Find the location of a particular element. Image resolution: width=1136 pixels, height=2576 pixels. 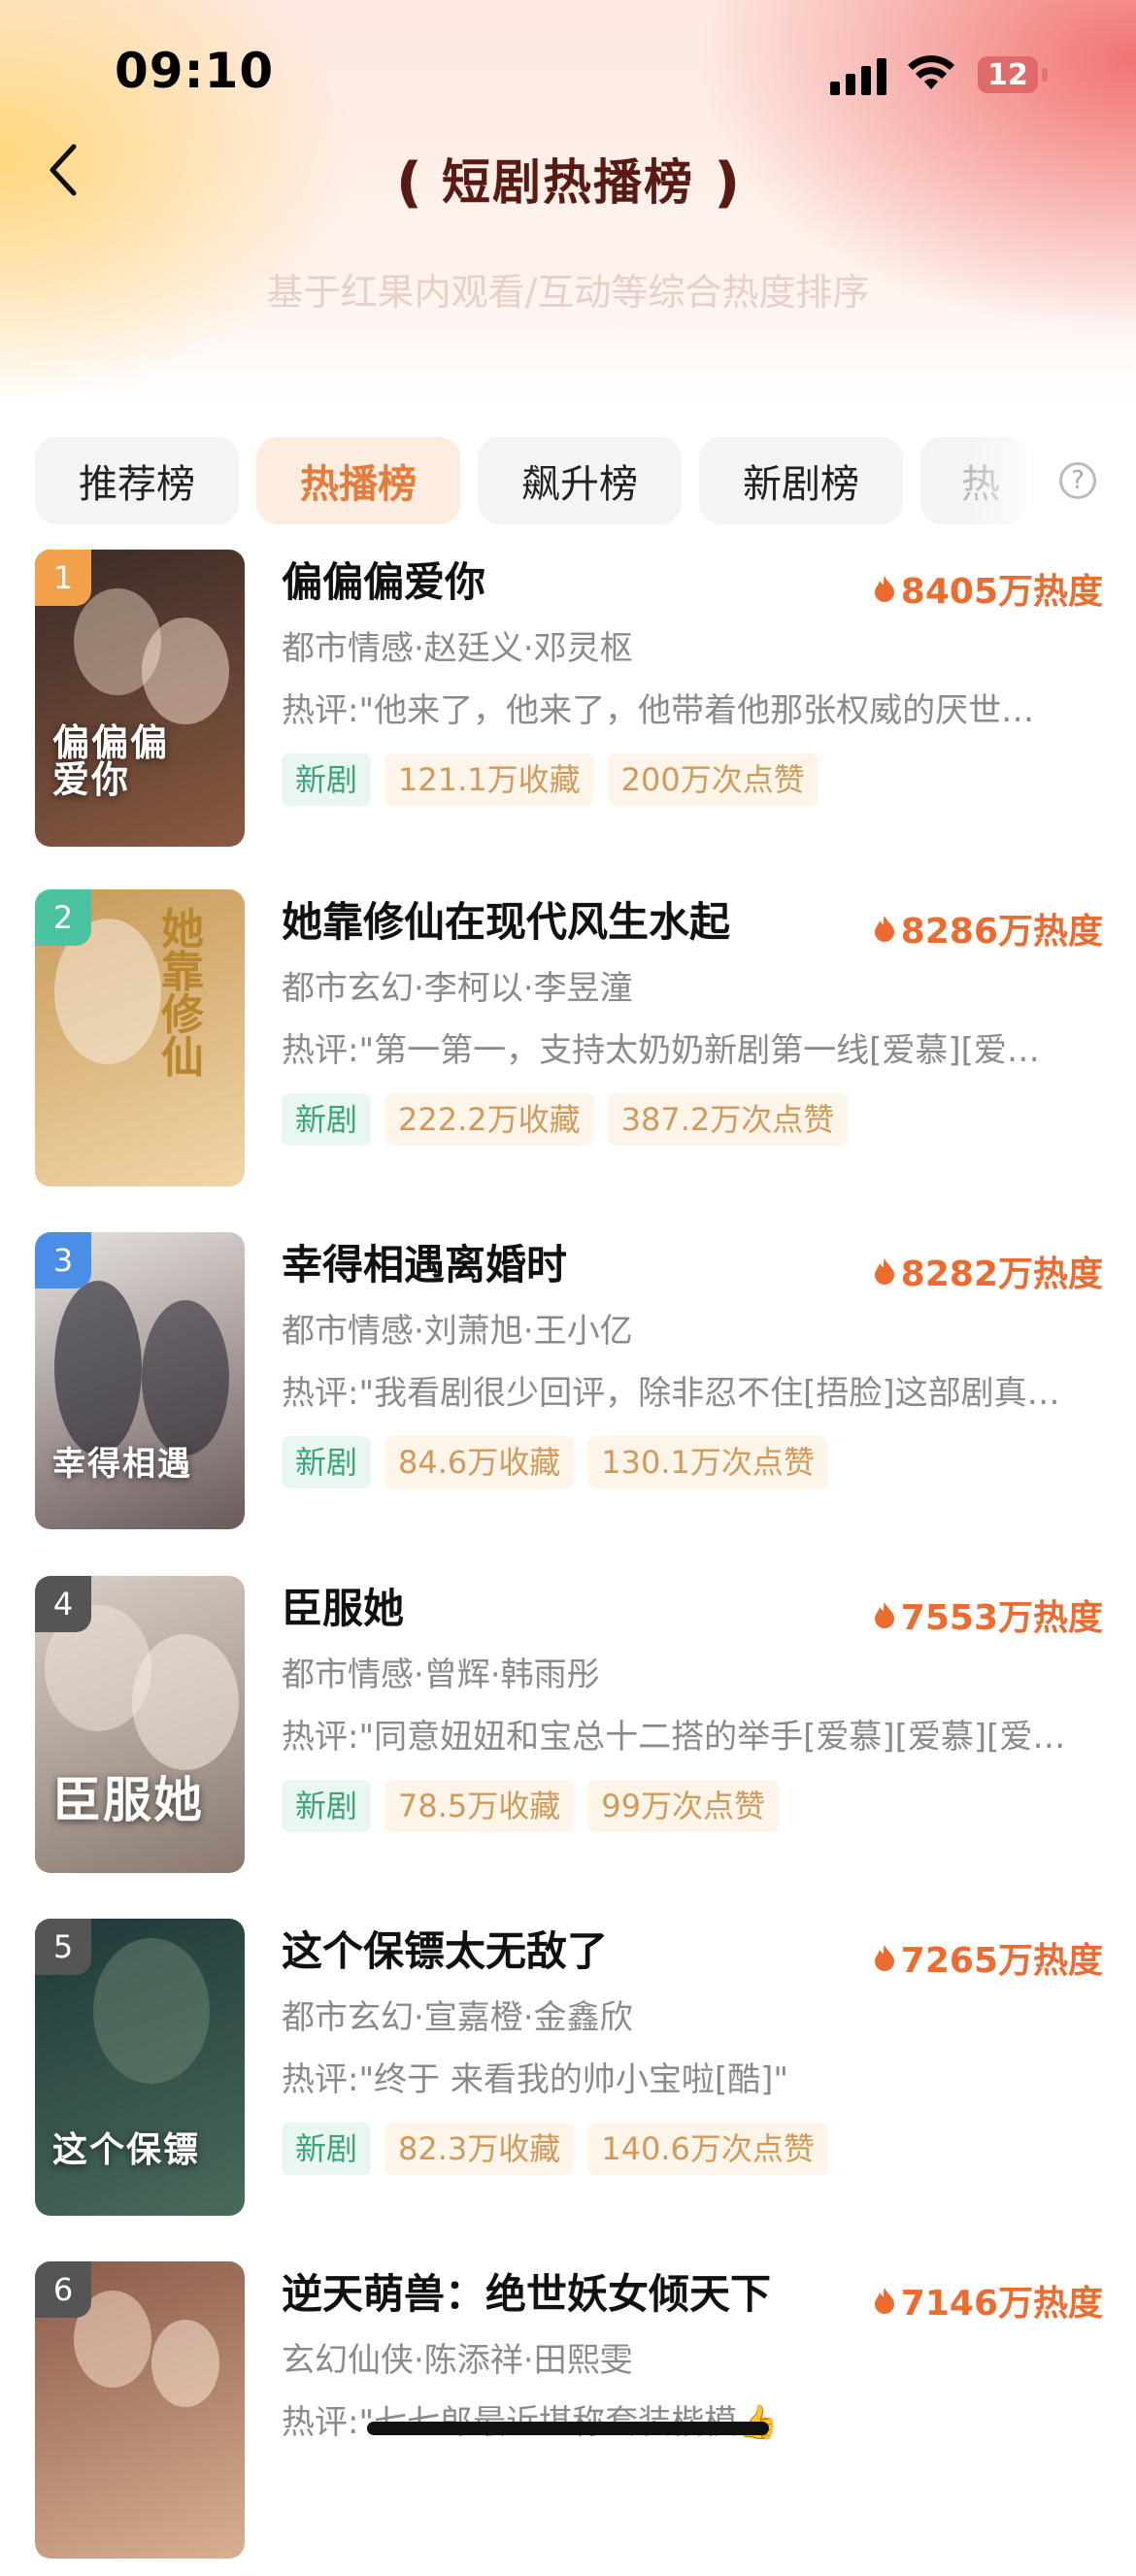

favorites-count: 84.6万收藏 is located at coordinates (479, 1463).